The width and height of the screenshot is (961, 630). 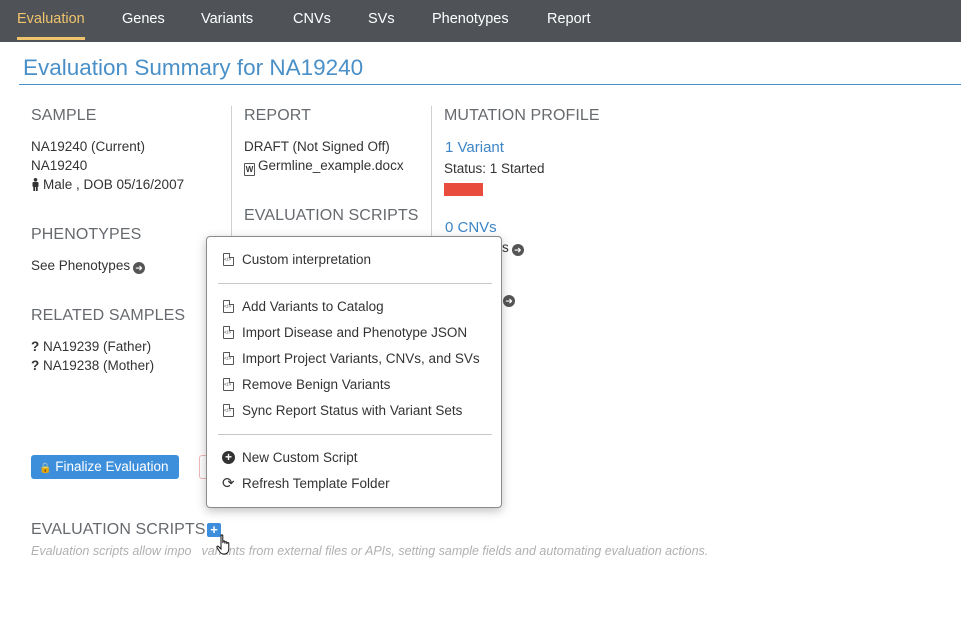 I want to click on plus-circle-icon: +, so click(x=228, y=457).